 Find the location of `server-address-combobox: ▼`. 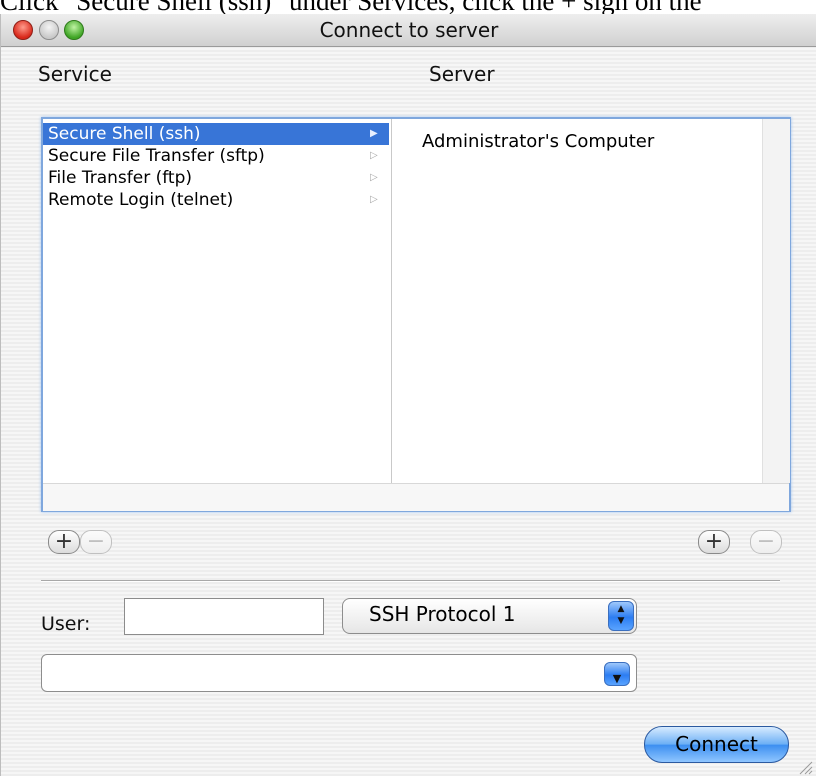

server-address-combobox: ▼ is located at coordinates (339, 673).